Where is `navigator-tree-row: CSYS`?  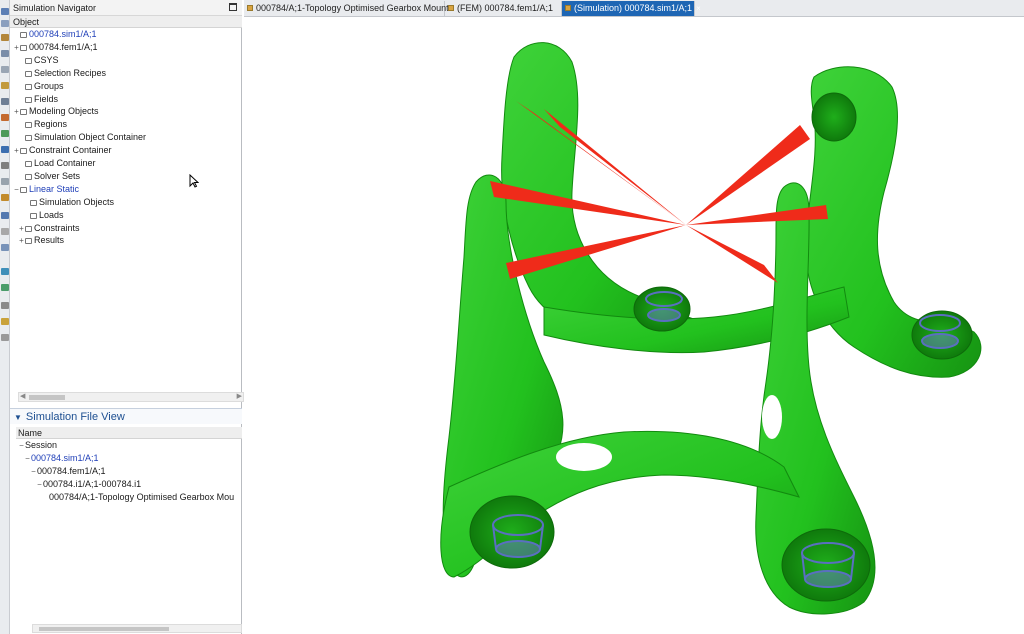 navigator-tree-row: CSYS is located at coordinates (38, 60).